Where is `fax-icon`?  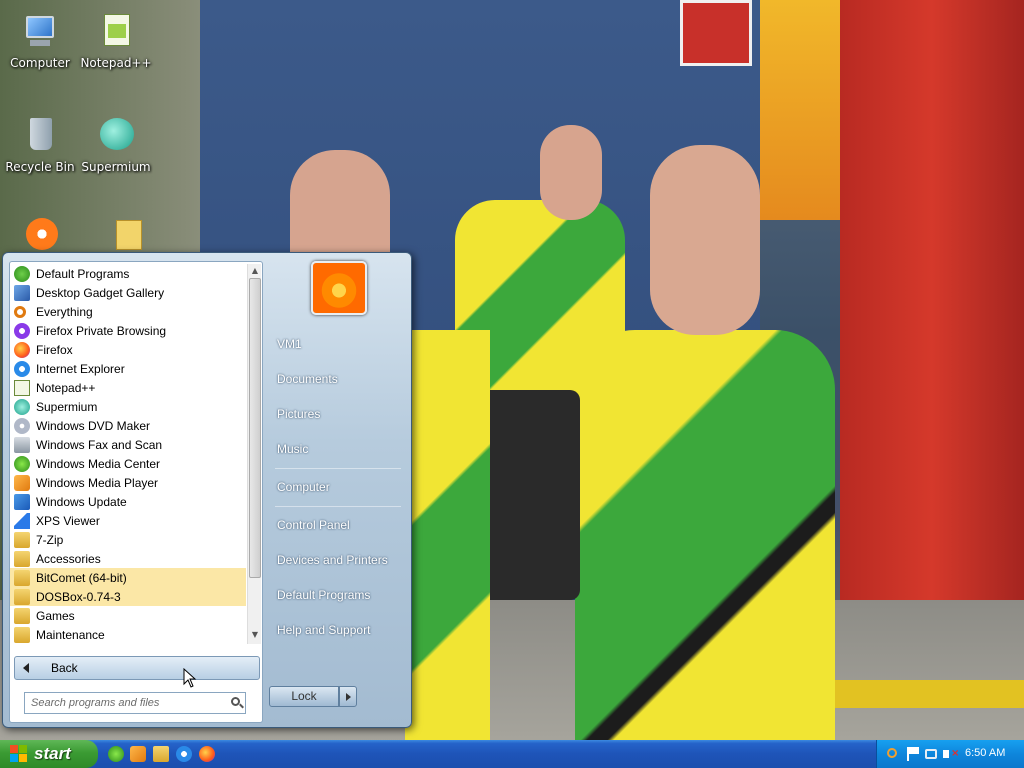 fax-icon is located at coordinates (22, 444).